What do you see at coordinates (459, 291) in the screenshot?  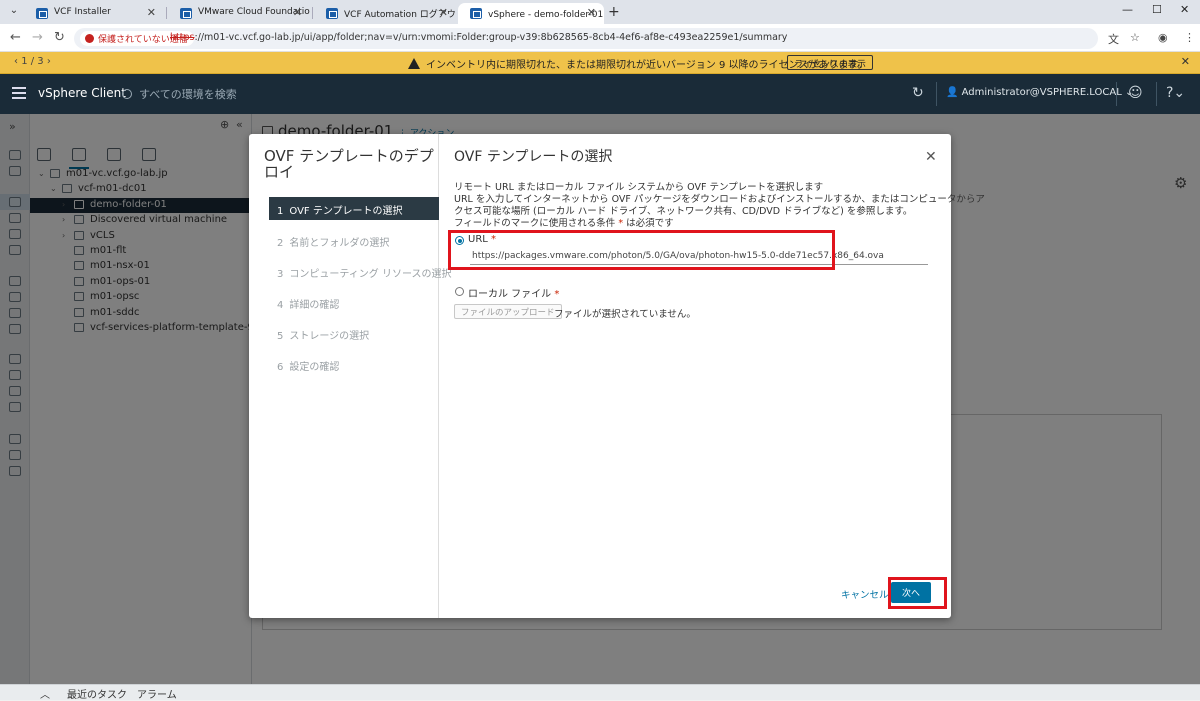 I see `local-file-radio` at bounding box center [459, 291].